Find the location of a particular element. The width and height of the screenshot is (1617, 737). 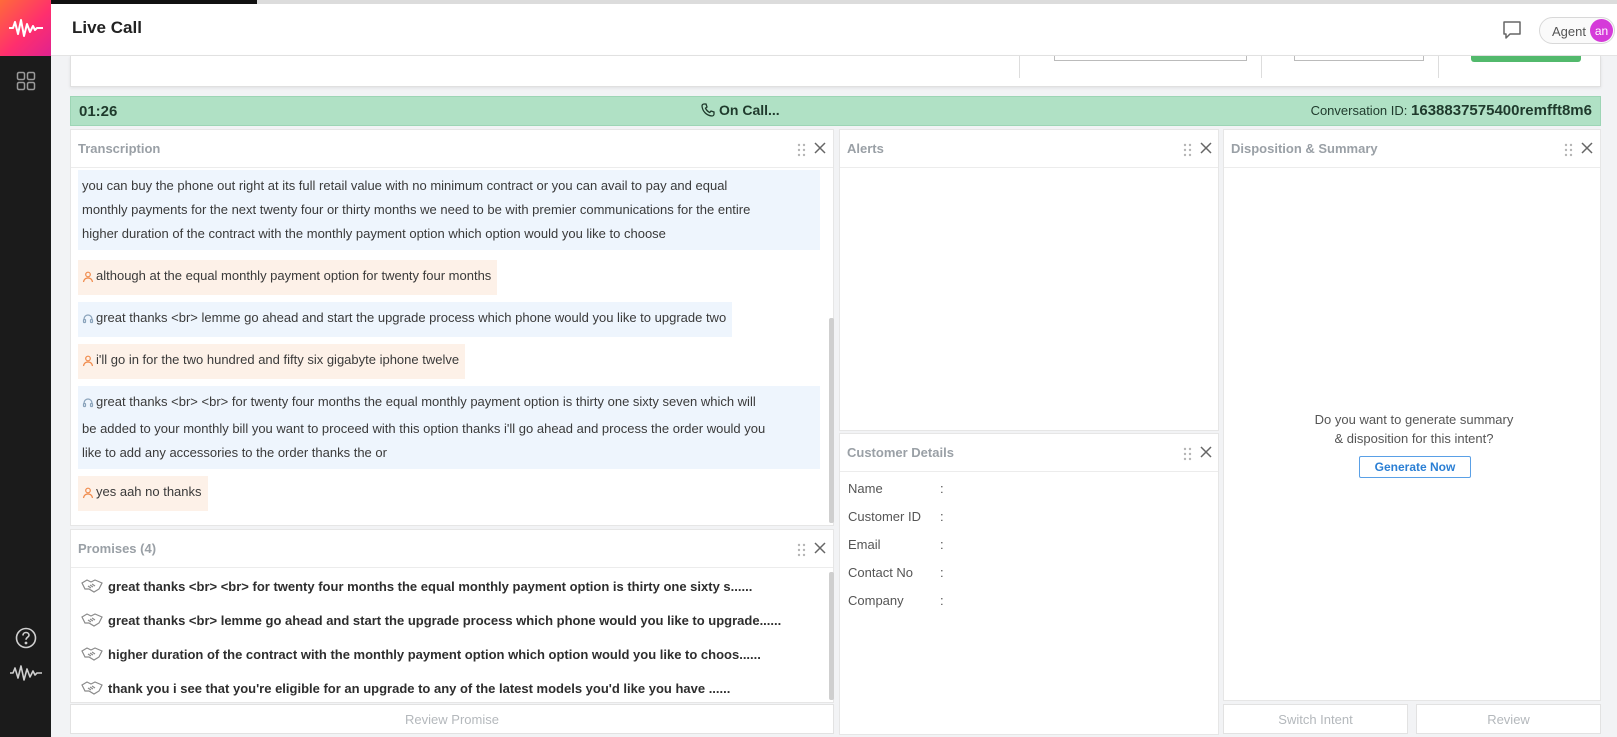

customer-details-title: Customer Details is located at coordinates (900, 452).